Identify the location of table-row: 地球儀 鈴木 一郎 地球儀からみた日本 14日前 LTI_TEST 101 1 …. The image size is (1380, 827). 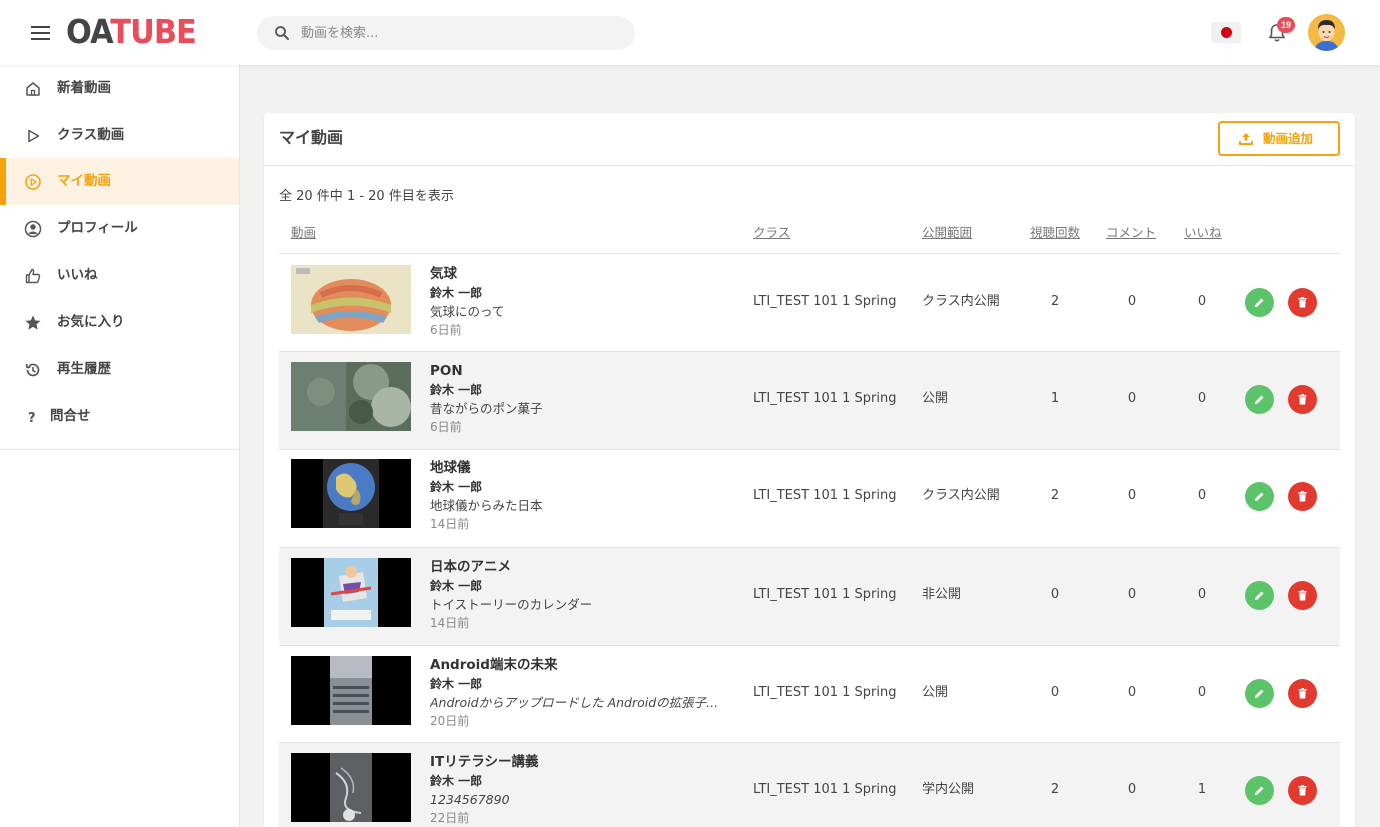
(809, 498).